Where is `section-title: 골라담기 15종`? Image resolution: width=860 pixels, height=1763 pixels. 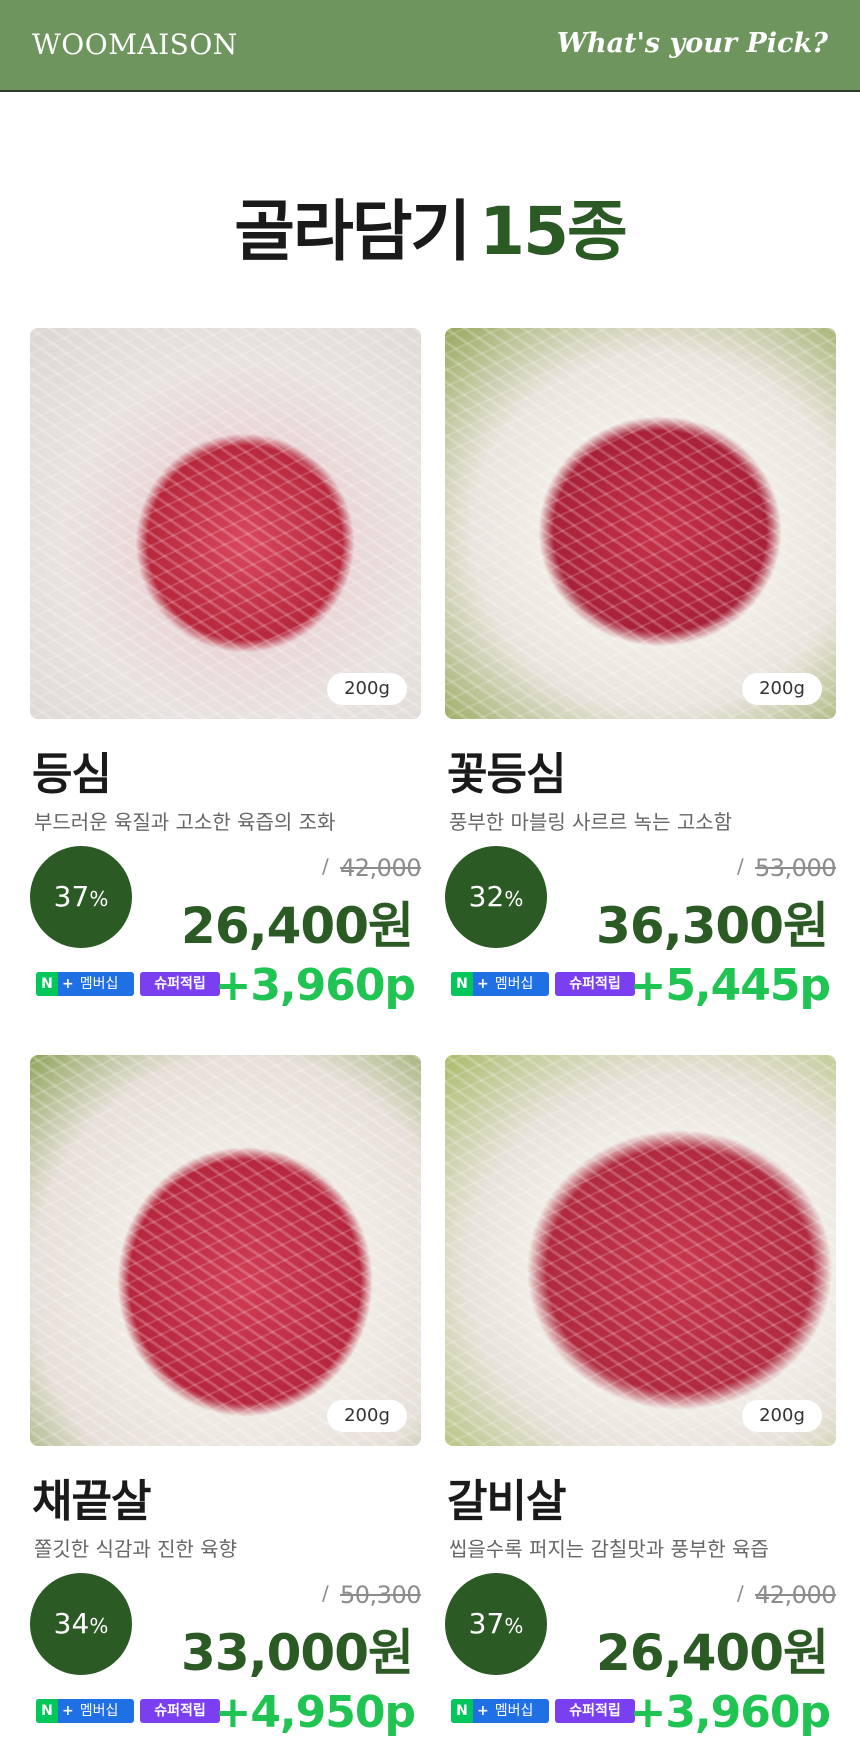 section-title: 골라담기 15종 is located at coordinates (430, 226).